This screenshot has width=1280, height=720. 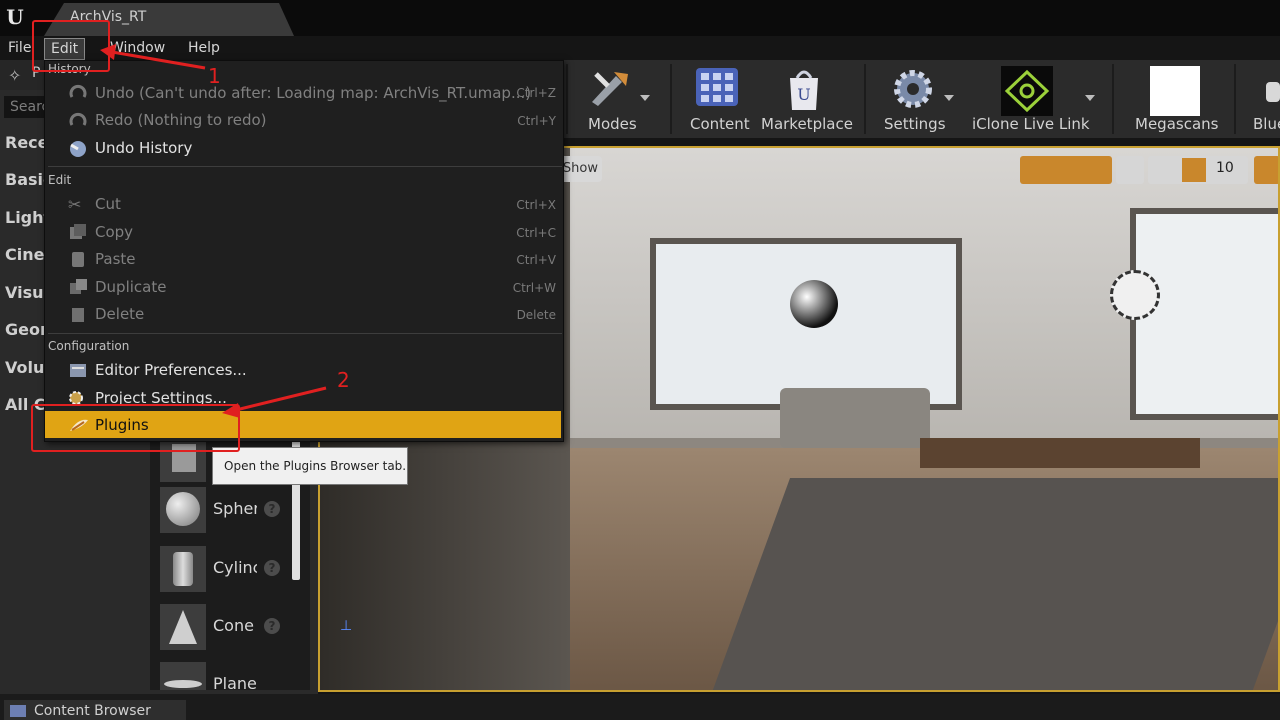 I want to click on annotation-arrows, so click(x=213, y=231).